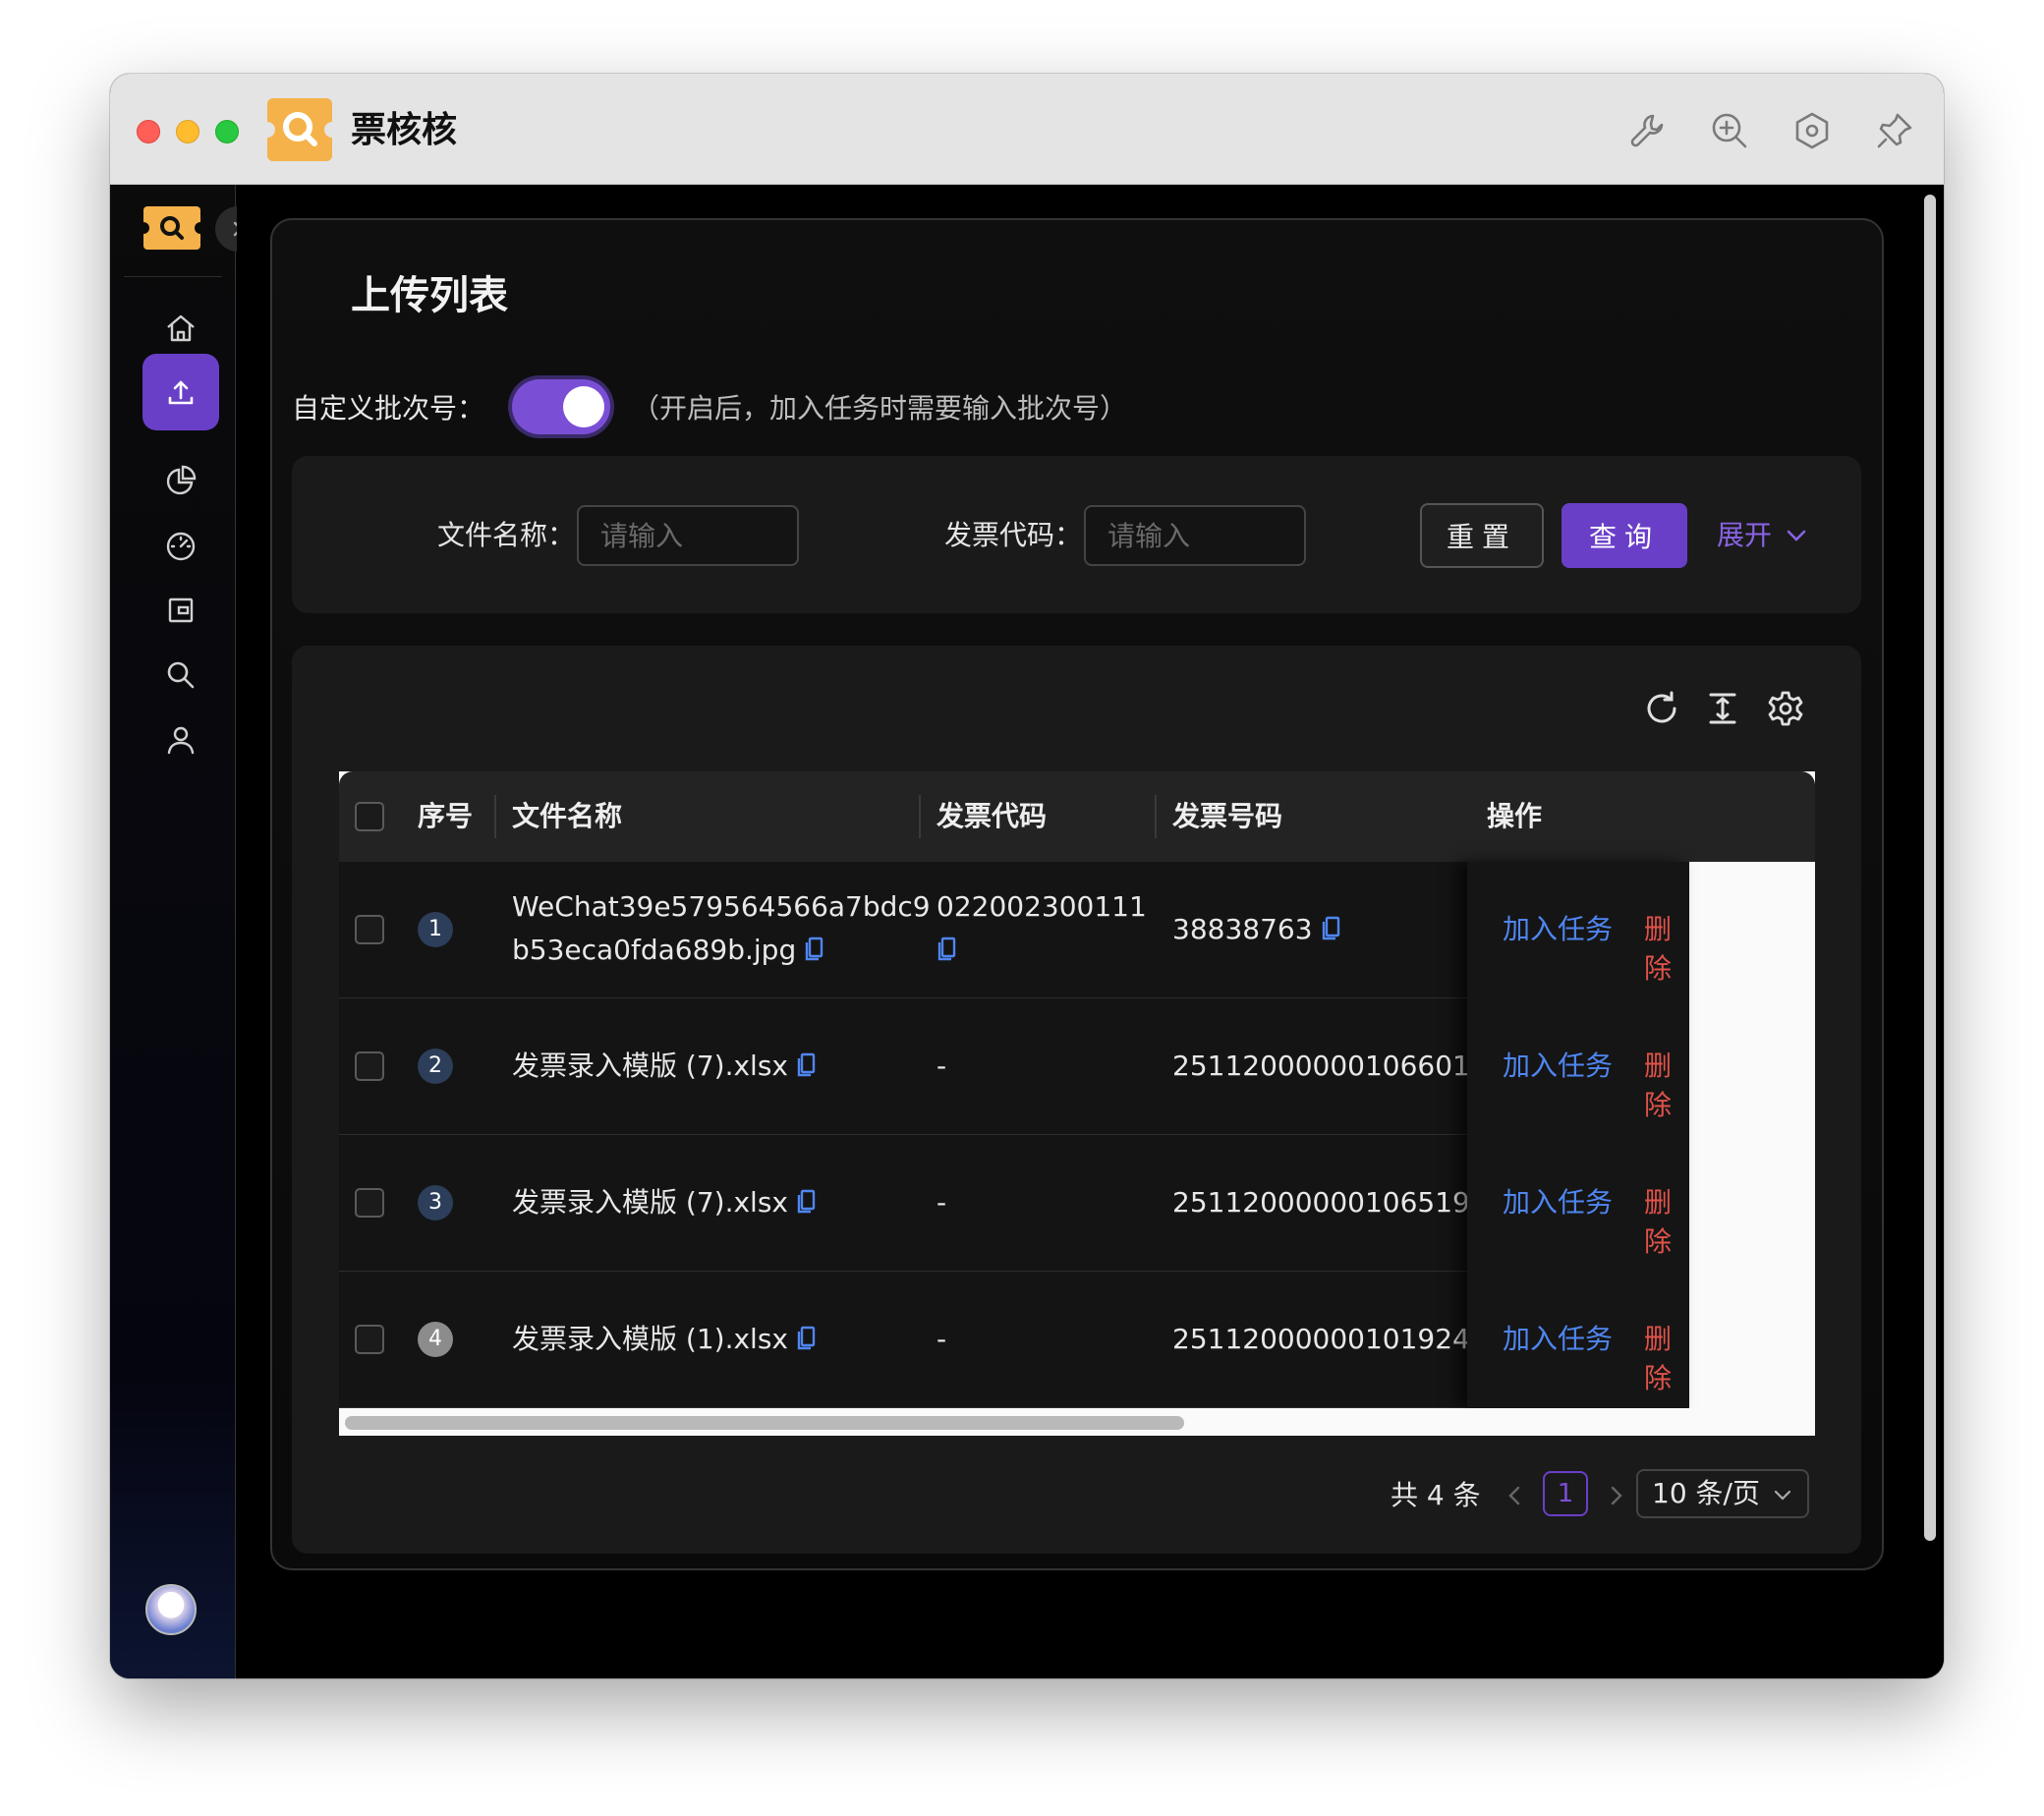 Image resolution: width=2044 pixels, height=1816 pixels. Describe the element at coordinates (567, 816) in the screenshot. I see `column-header-file-name: 文件名称` at that location.